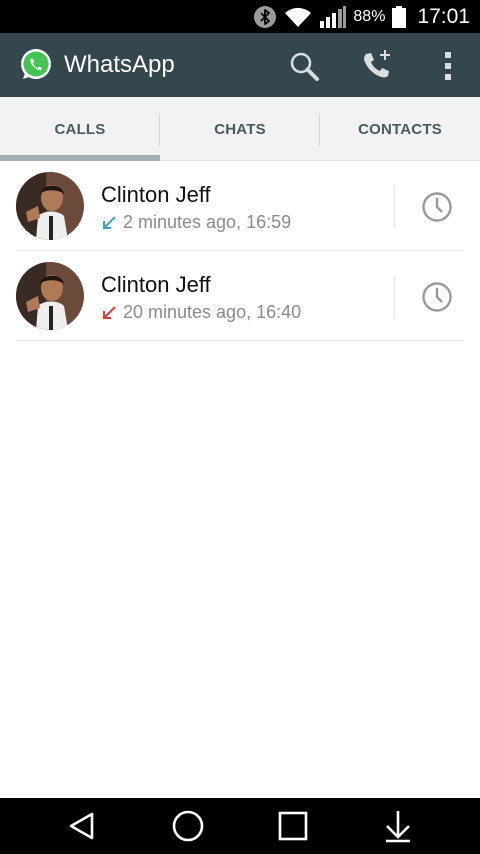 This screenshot has height=854, width=480. What do you see at coordinates (240, 340) in the screenshot?
I see `list-divider` at bounding box center [240, 340].